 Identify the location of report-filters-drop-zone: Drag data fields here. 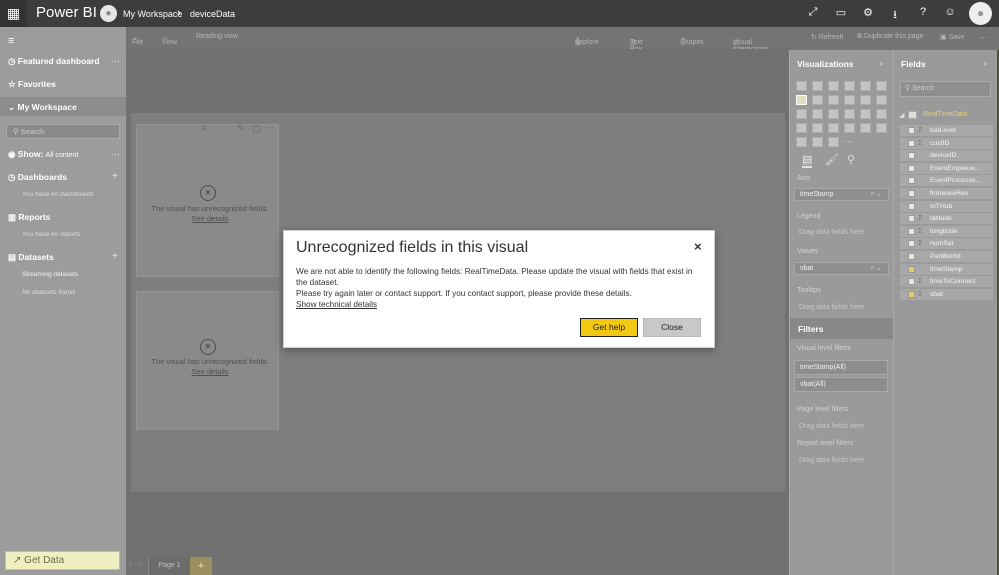
(831, 460).